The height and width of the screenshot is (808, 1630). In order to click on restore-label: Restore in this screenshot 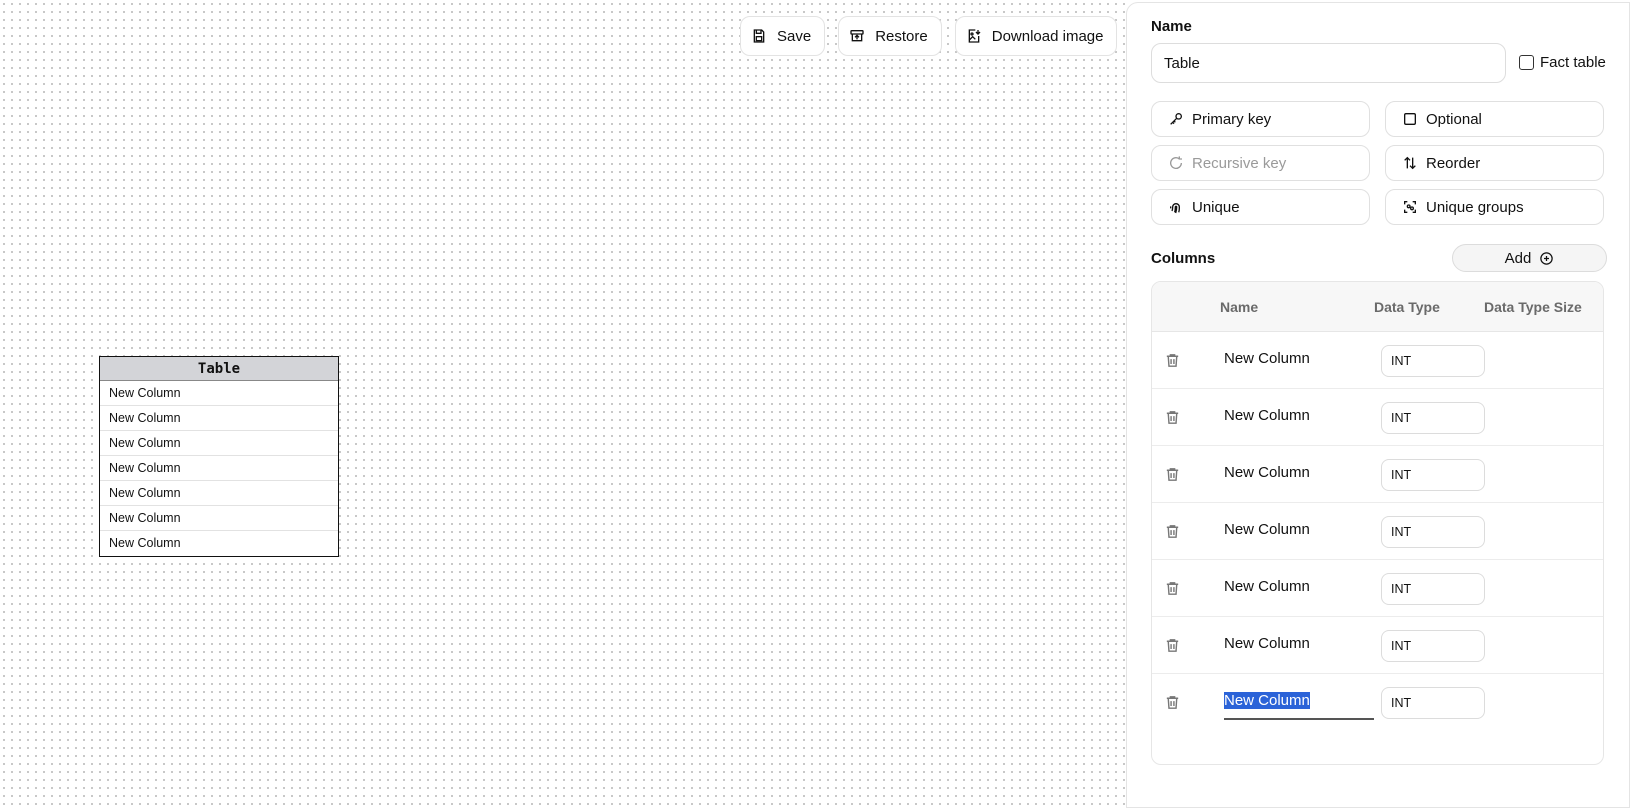, I will do `click(901, 36)`.